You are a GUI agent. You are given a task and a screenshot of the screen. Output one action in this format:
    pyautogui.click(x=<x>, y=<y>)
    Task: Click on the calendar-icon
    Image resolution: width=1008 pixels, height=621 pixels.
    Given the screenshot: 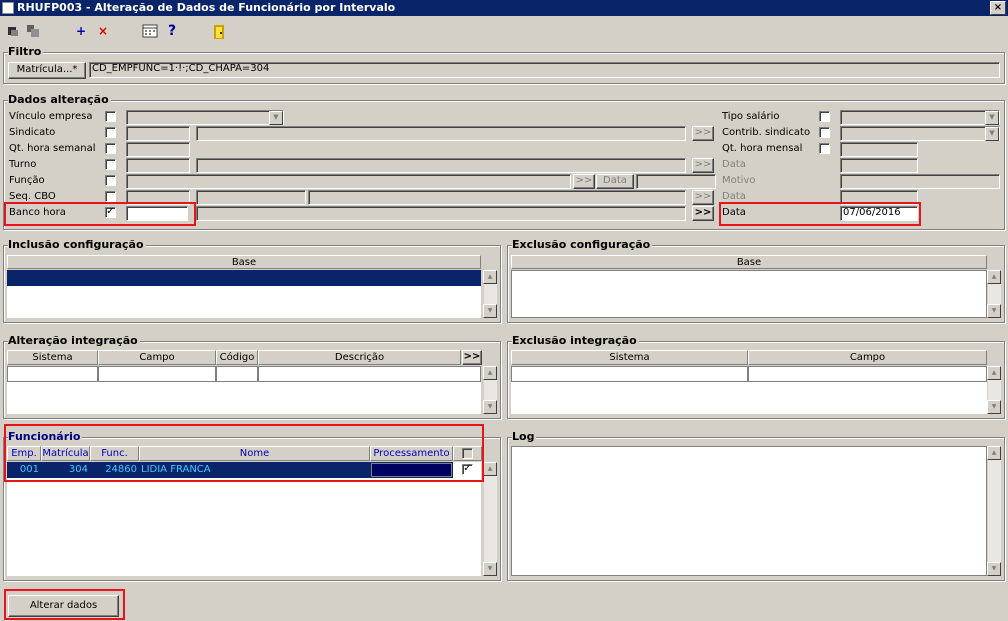 What is the action you would take?
    pyautogui.click(x=150, y=32)
    